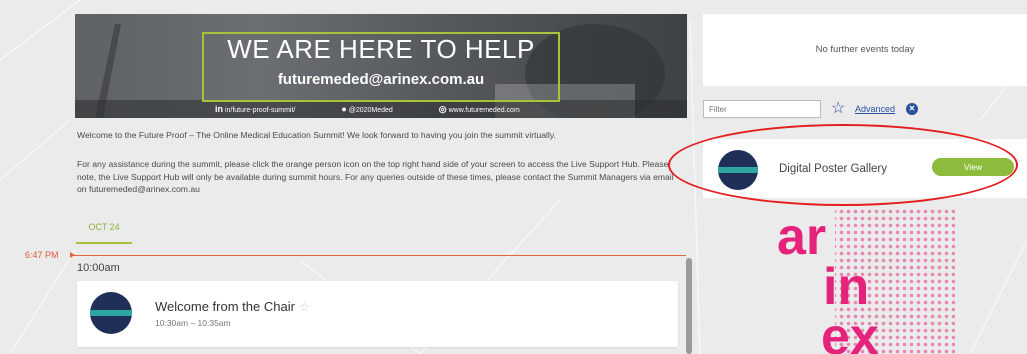 The image size is (1027, 354). What do you see at coordinates (225, 306) in the screenshot?
I see `session-title: Welcome from the Chair` at bounding box center [225, 306].